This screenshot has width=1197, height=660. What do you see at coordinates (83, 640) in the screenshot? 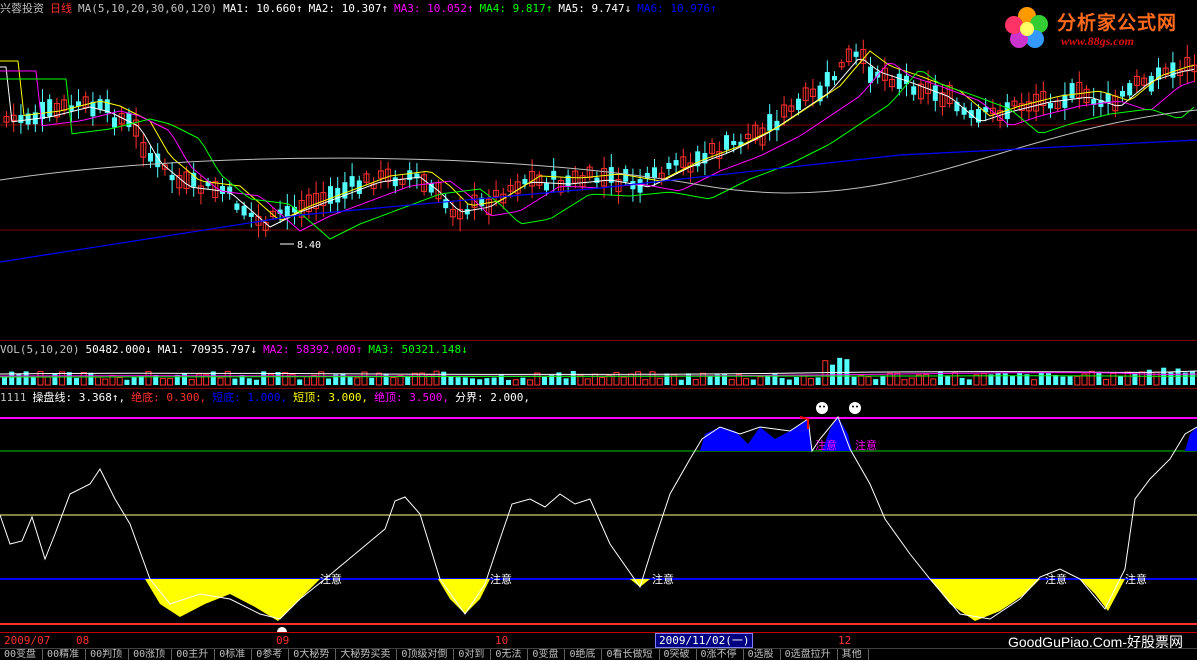
I see `date-label: 08` at bounding box center [83, 640].